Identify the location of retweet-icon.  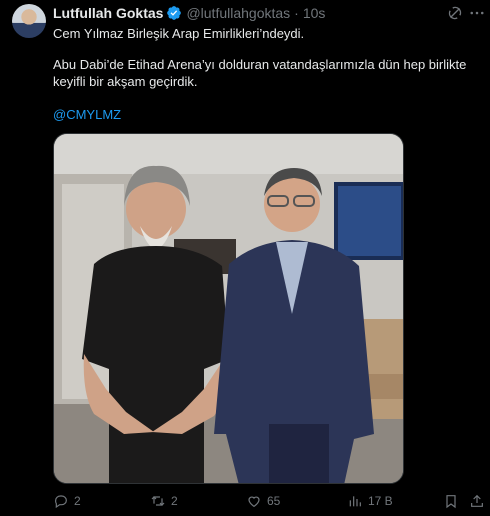
(158, 501).